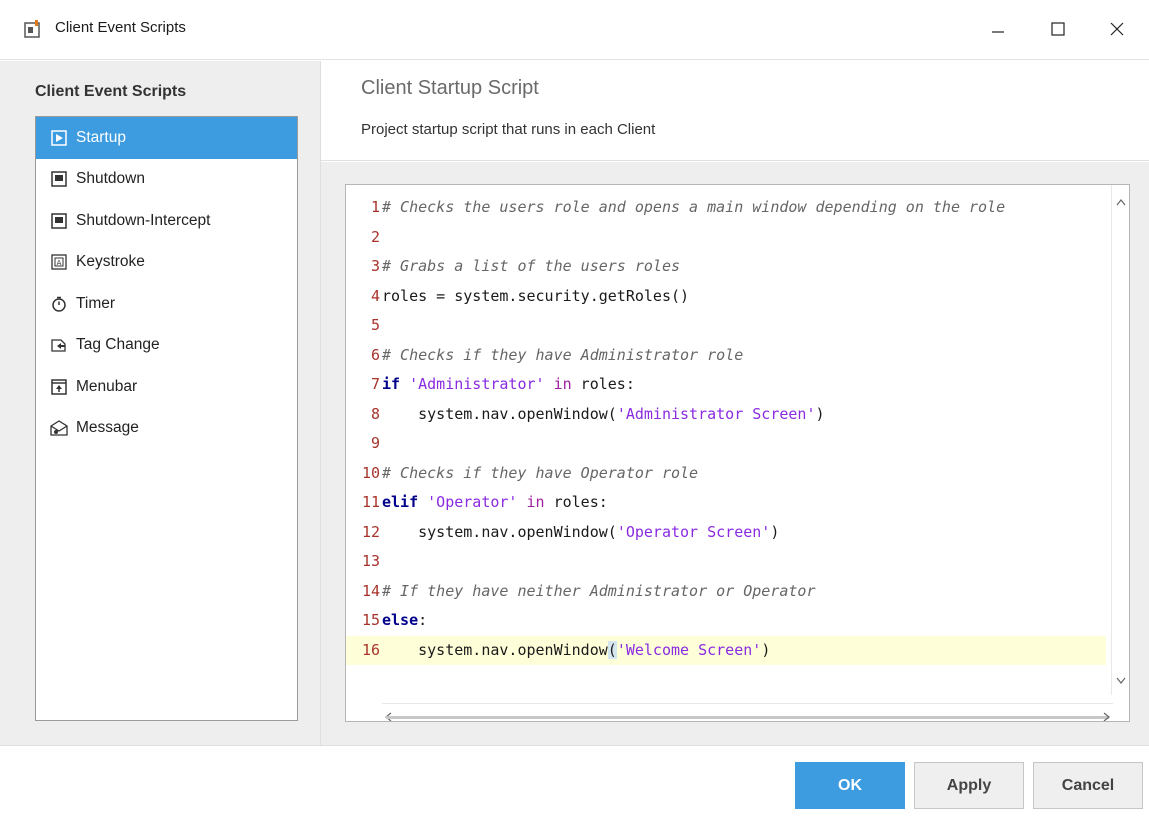  I want to click on title-bar: Client Event Scripts, so click(574, 30).